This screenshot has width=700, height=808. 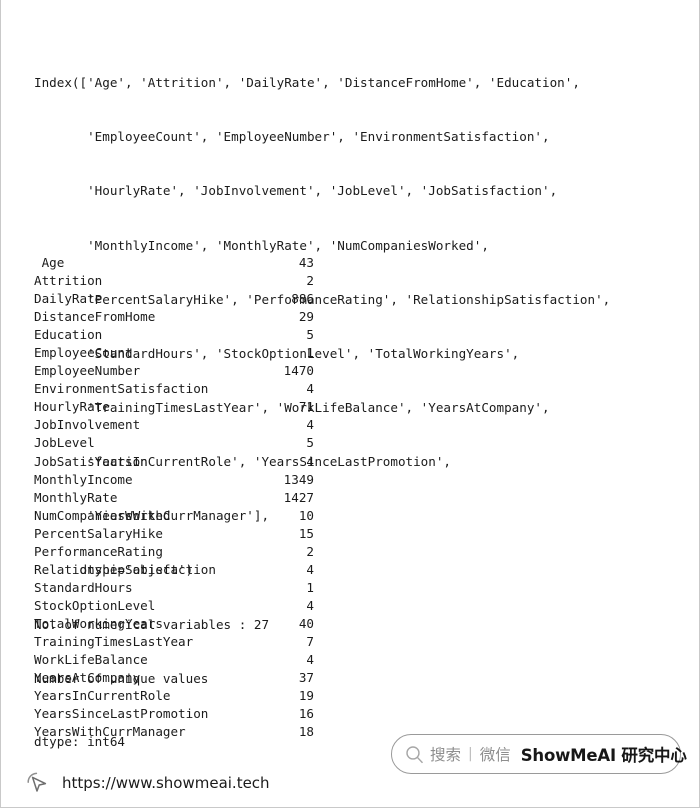 I want to click on series-dtype-line: dtype: int64, so click(x=79, y=741).